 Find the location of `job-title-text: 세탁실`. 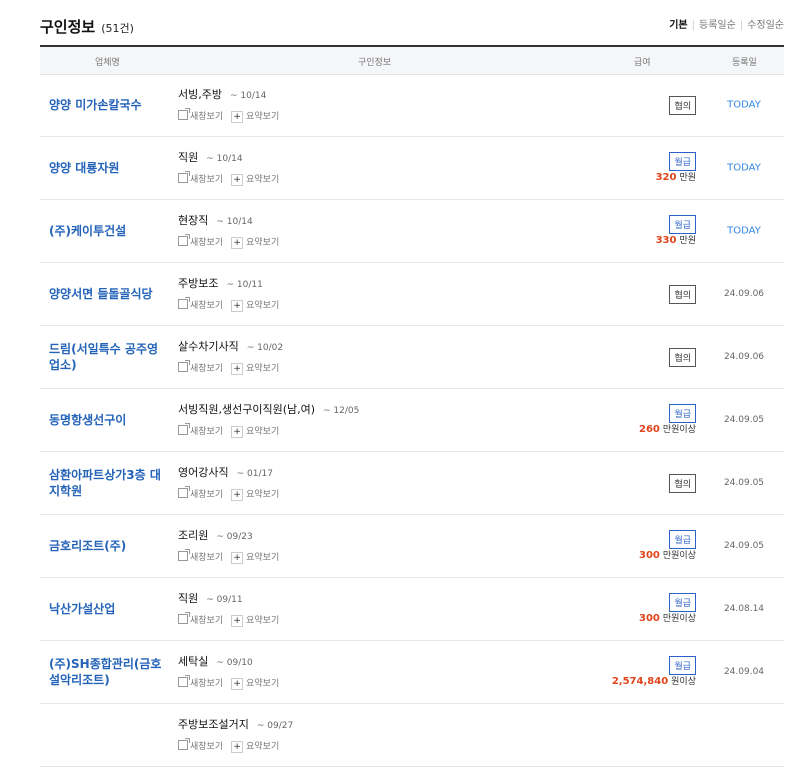

job-title-text: 세탁실 is located at coordinates (193, 661).